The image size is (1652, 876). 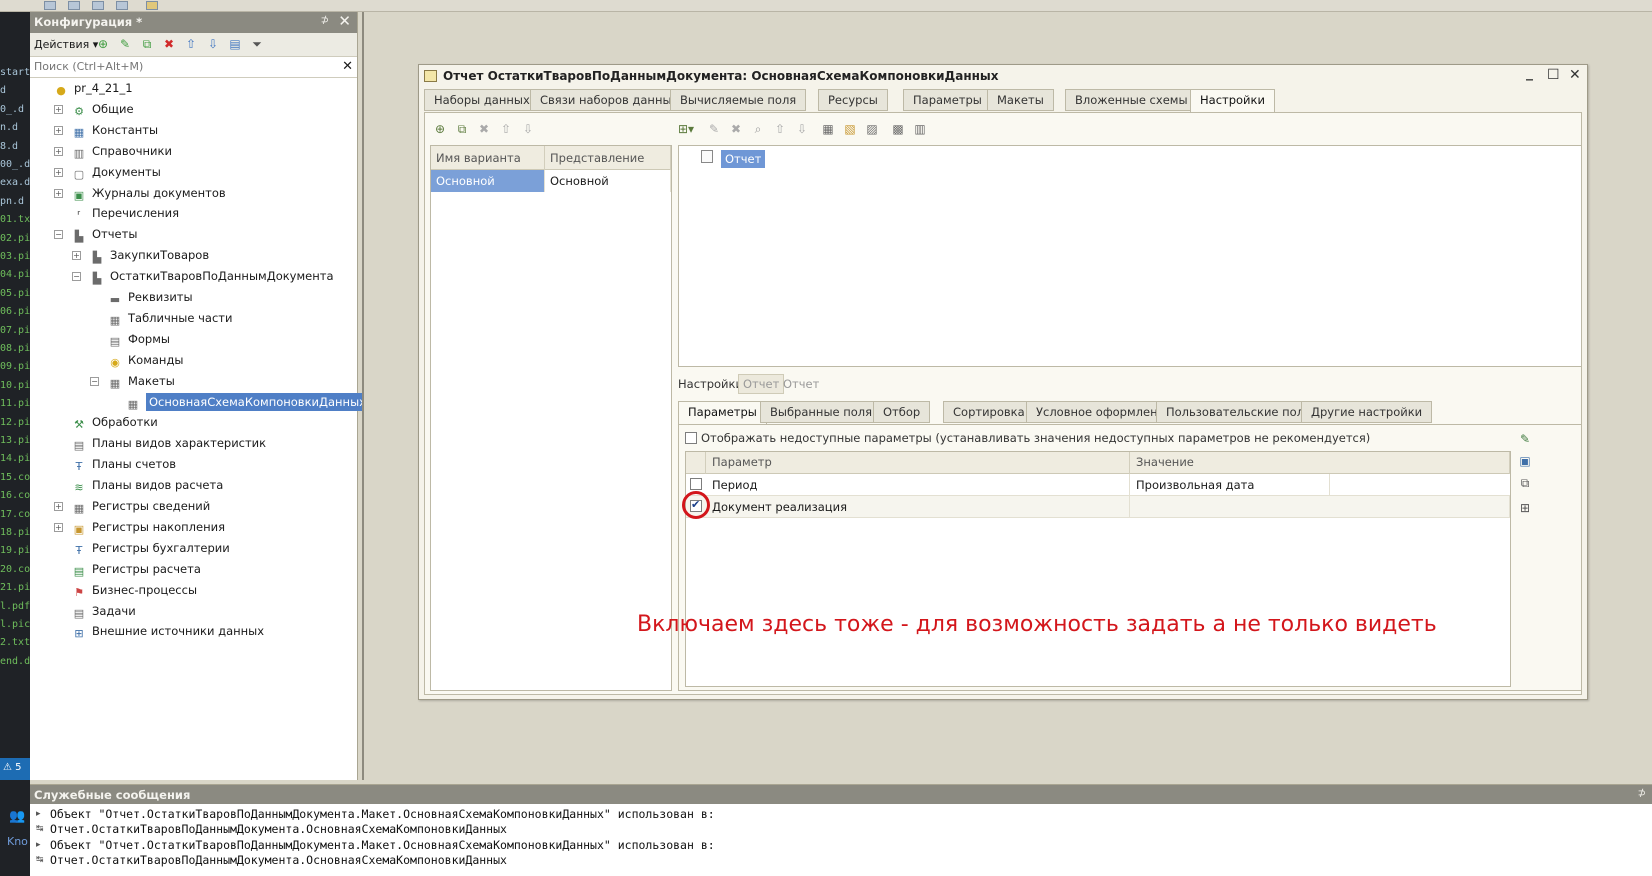 What do you see at coordinates (147, 485) in the screenshot?
I see `tree-item: ≋ Планы видов расчета` at bounding box center [147, 485].